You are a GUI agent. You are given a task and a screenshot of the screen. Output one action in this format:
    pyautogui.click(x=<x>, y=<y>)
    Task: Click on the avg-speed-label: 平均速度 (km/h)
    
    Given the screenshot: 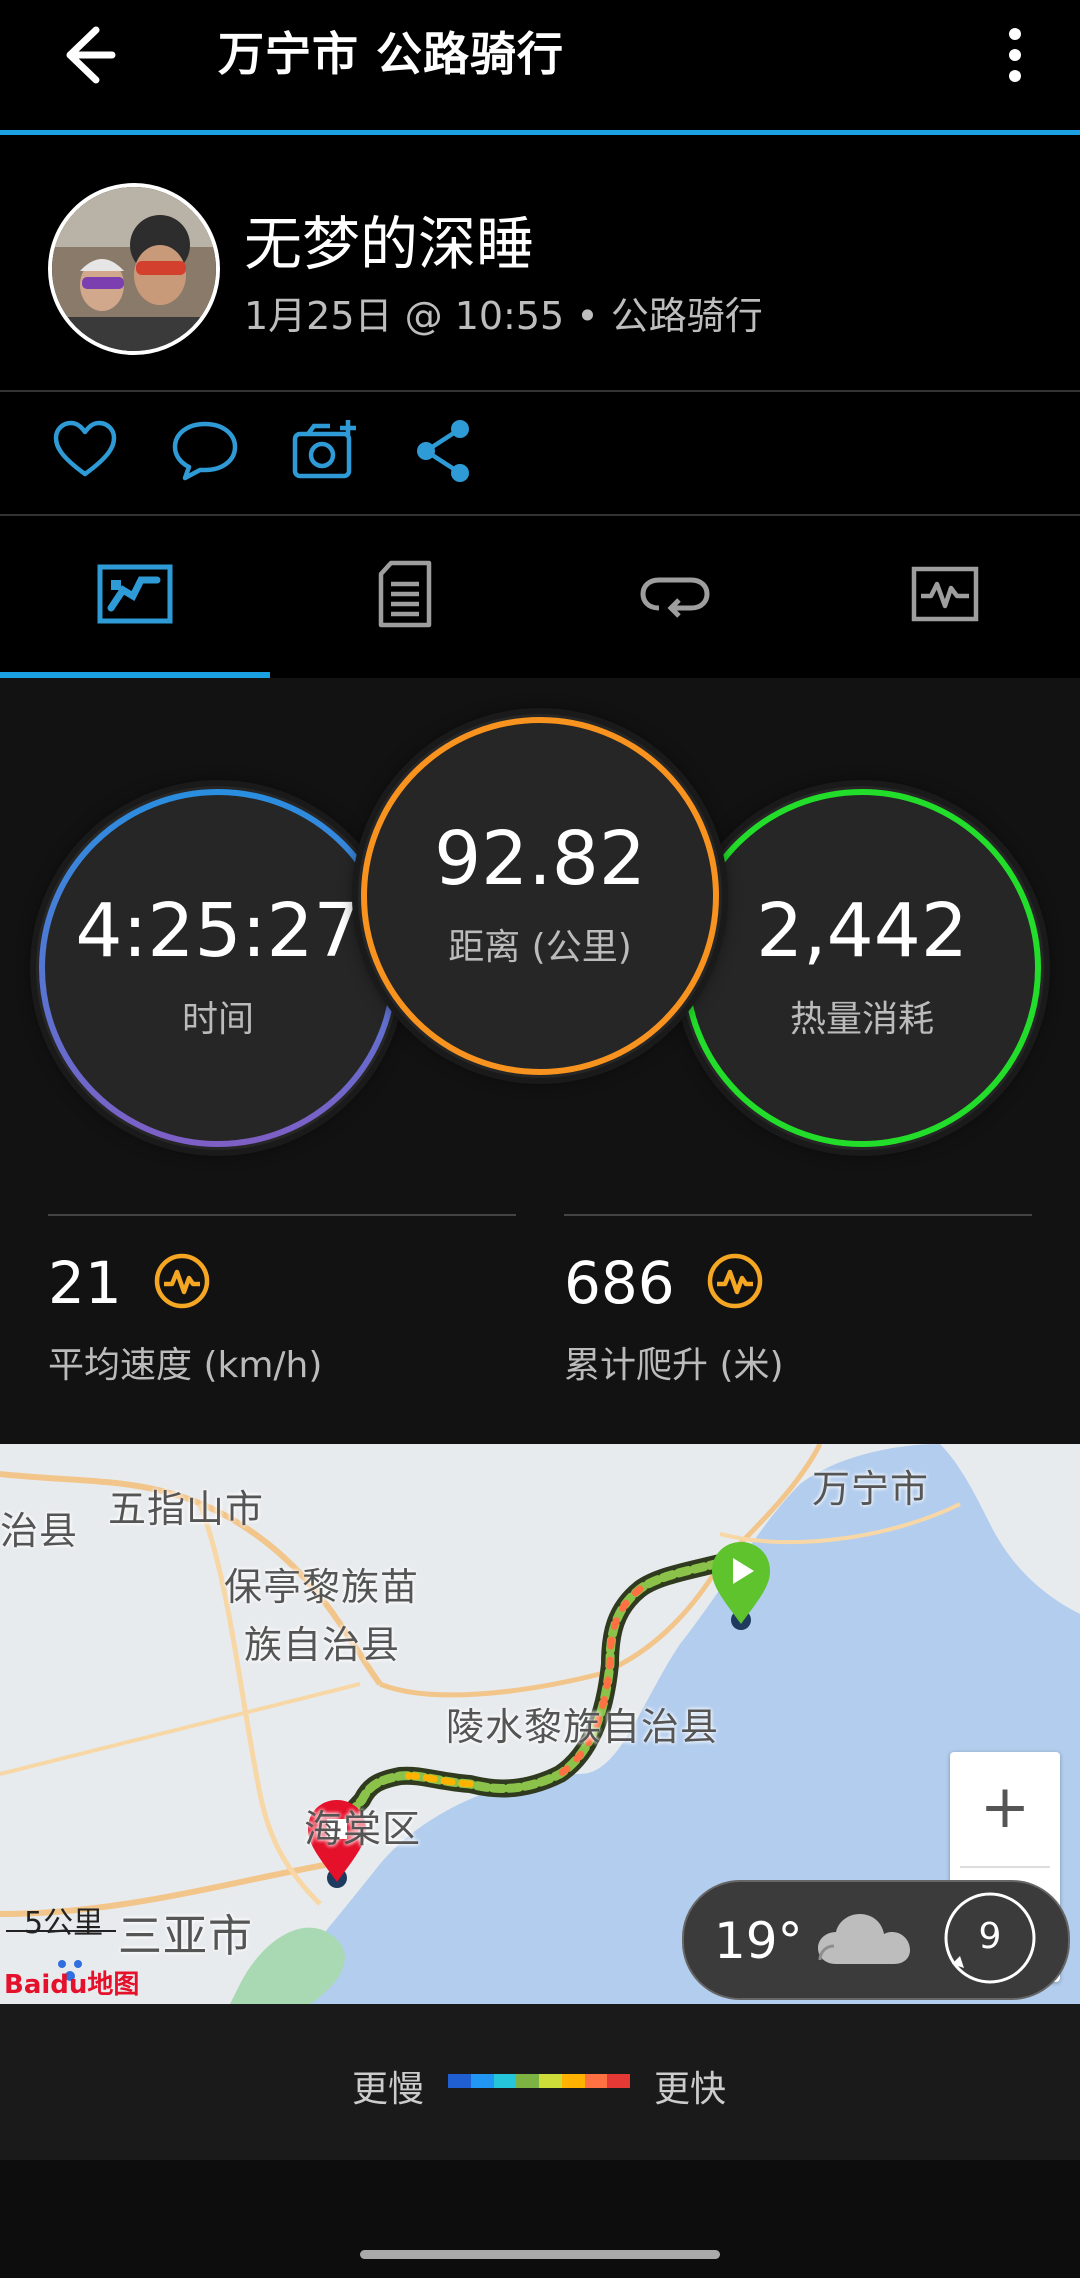 What is the action you would take?
    pyautogui.click(x=185, y=1365)
    